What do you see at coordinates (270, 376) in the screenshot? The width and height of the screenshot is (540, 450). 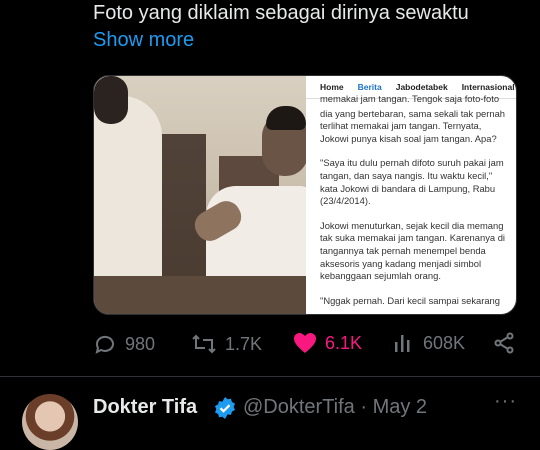 I see `post-divider` at bounding box center [270, 376].